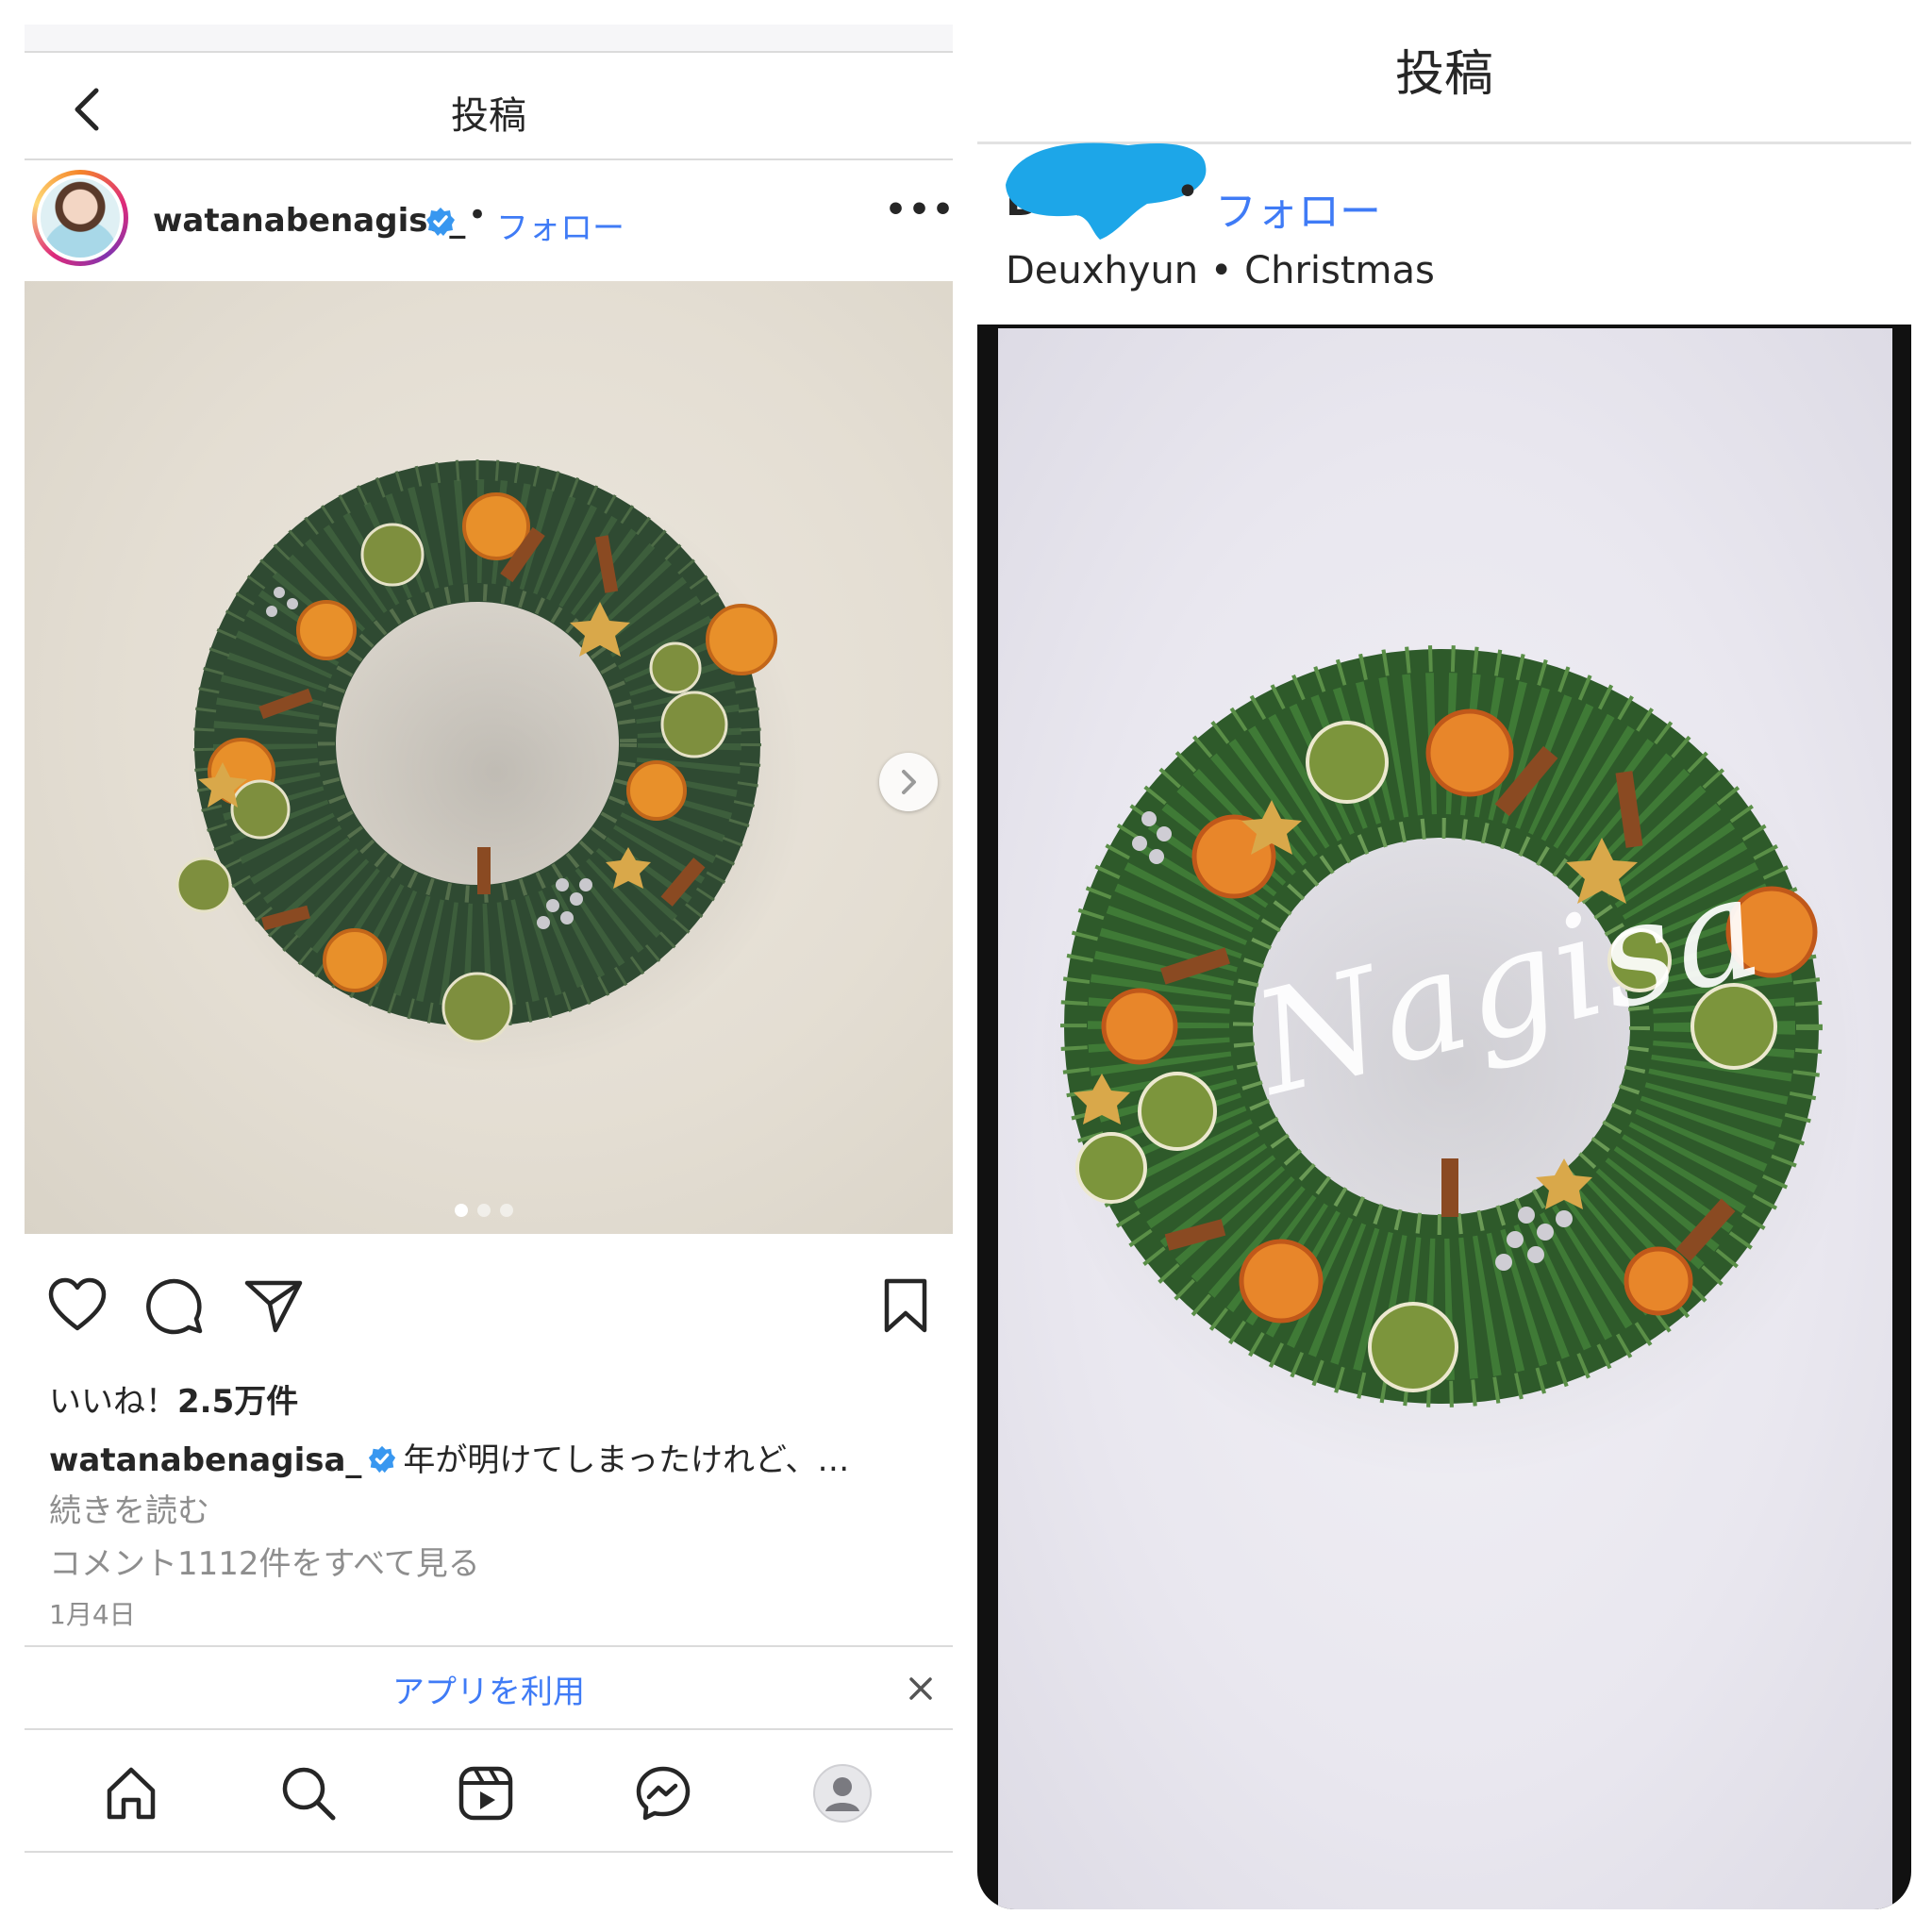  What do you see at coordinates (462, 1211) in the screenshot?
I see `carousel-dot-active` at bounding box center [462, 1211].